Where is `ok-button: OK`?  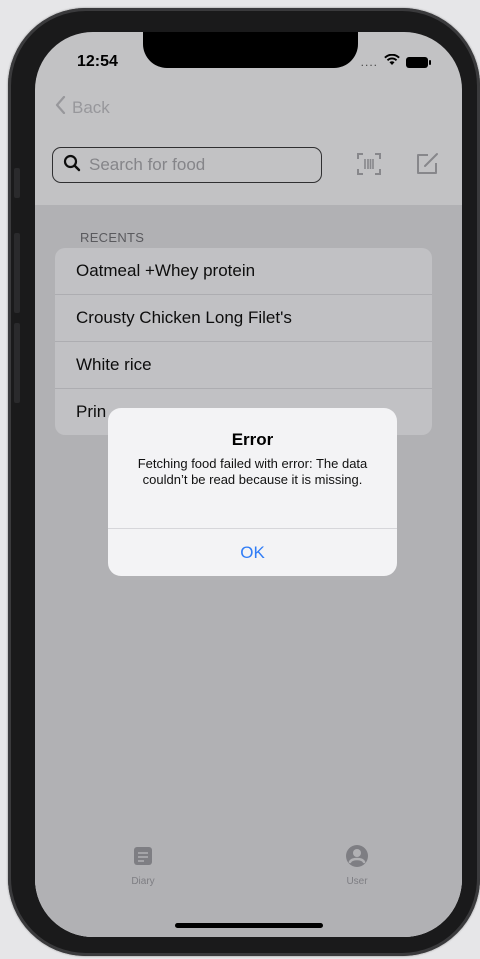 ok-button: OK is located at coordinates (252, 552).